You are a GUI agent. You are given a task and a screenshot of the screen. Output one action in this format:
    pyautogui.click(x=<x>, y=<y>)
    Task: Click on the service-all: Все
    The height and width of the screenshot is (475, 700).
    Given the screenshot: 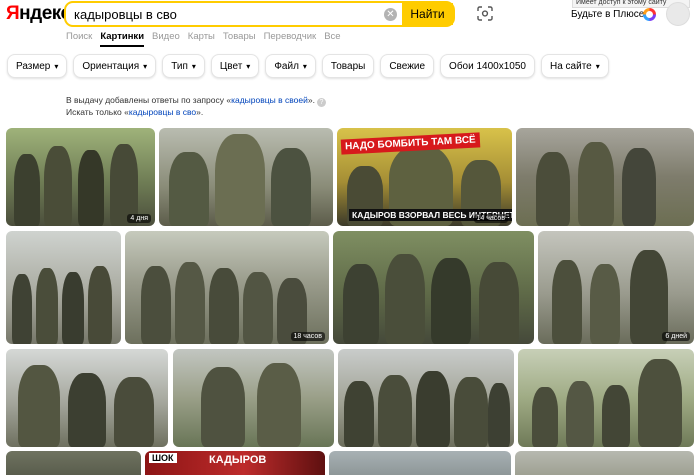 What is the action you would take?
    pyautogui.click(x=332, y=39)
    